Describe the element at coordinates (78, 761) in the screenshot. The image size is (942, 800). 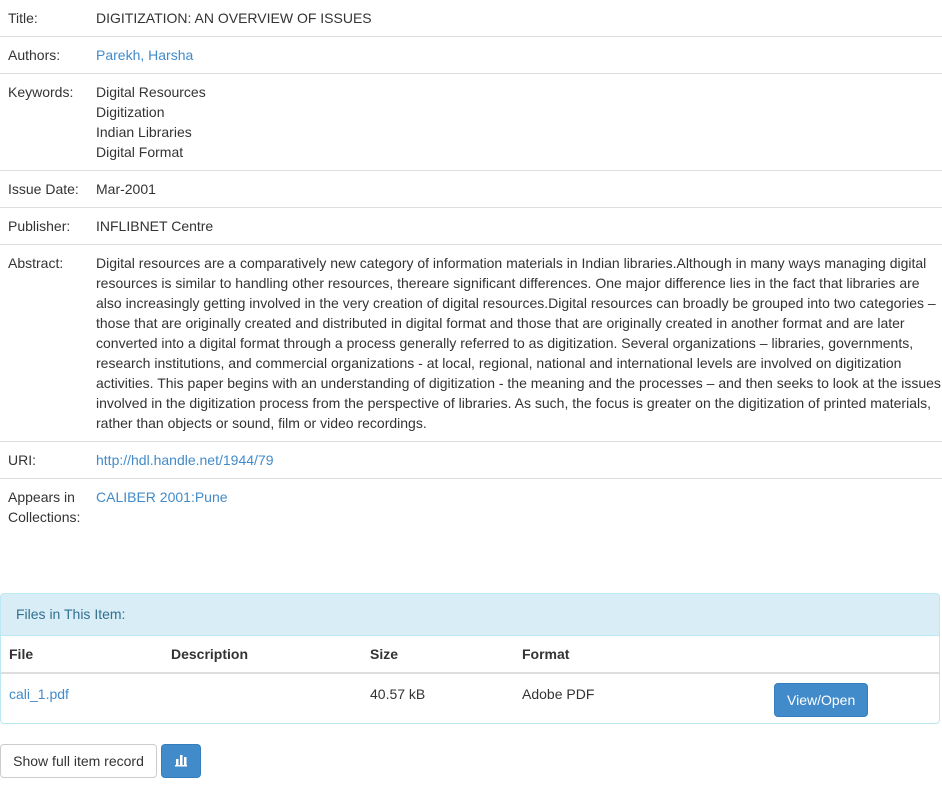
I see `show-full-record-button: Show full item record` at that location.